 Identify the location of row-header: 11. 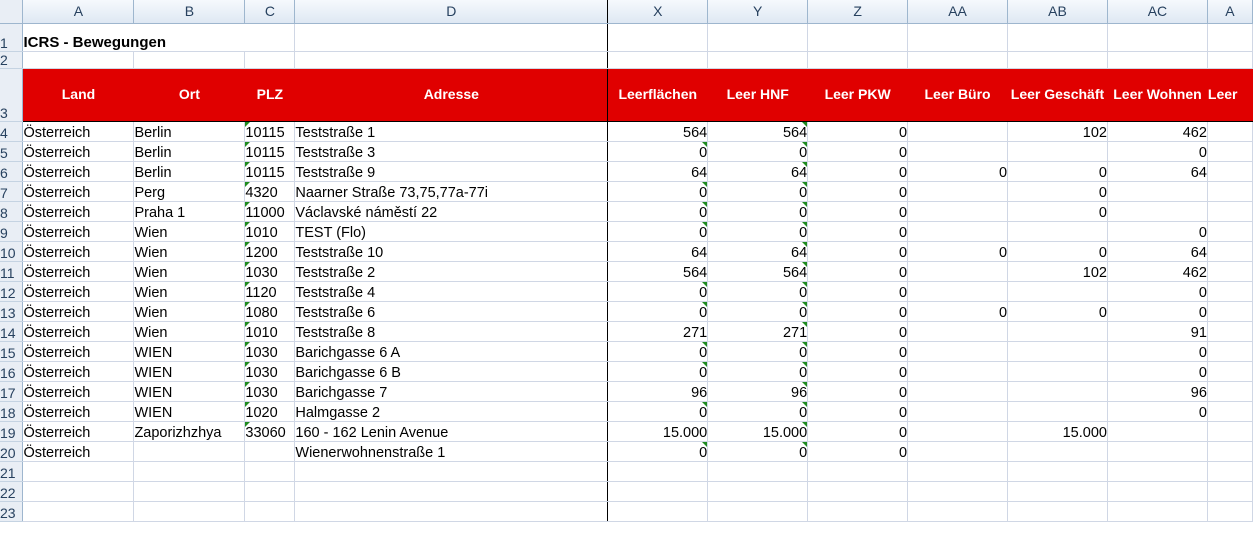
(12, 271).